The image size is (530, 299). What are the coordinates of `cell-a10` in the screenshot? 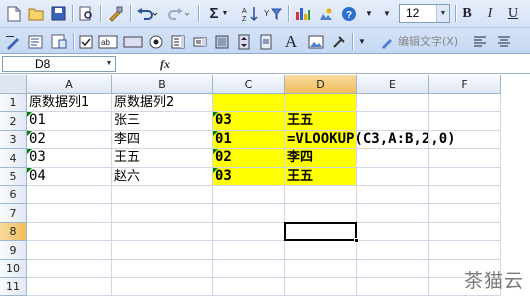 It's located at (69, 269).